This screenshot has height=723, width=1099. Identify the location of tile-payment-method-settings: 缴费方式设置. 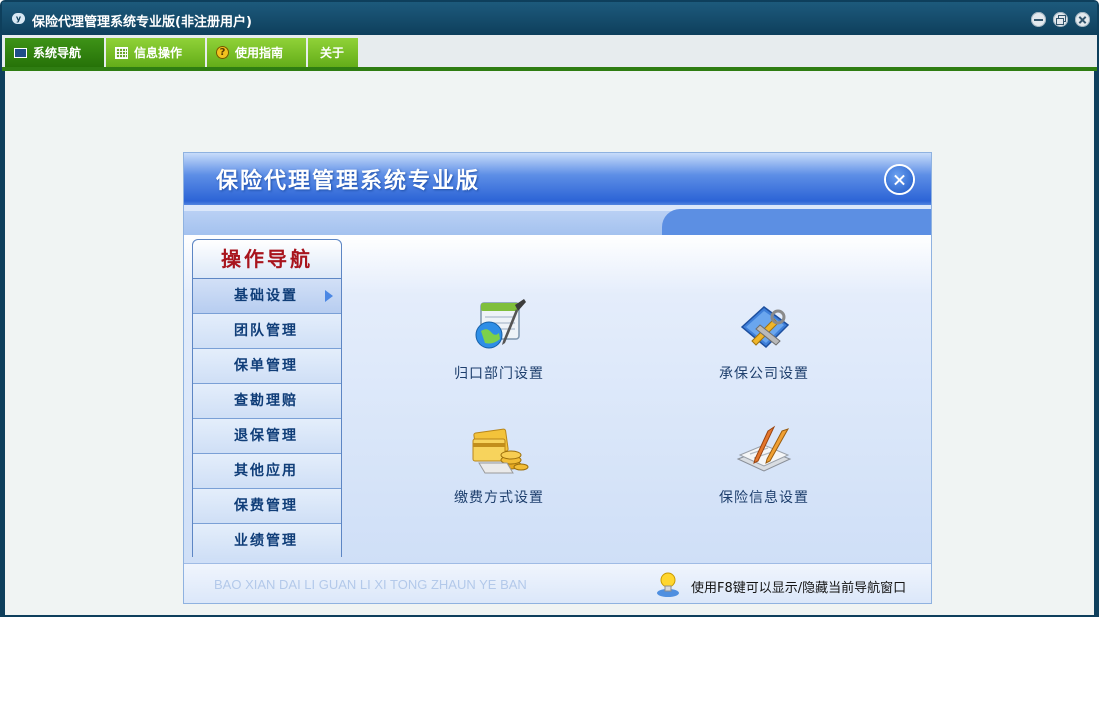
(499, 471).